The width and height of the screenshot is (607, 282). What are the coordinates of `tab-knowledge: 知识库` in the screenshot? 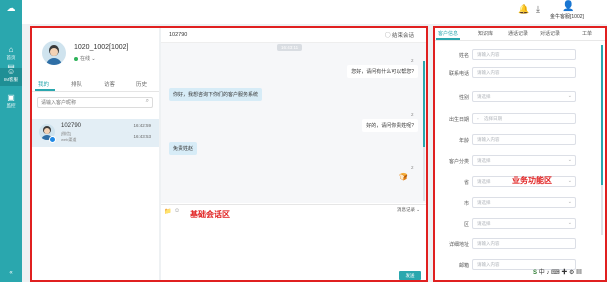 It's located at (485, 33).